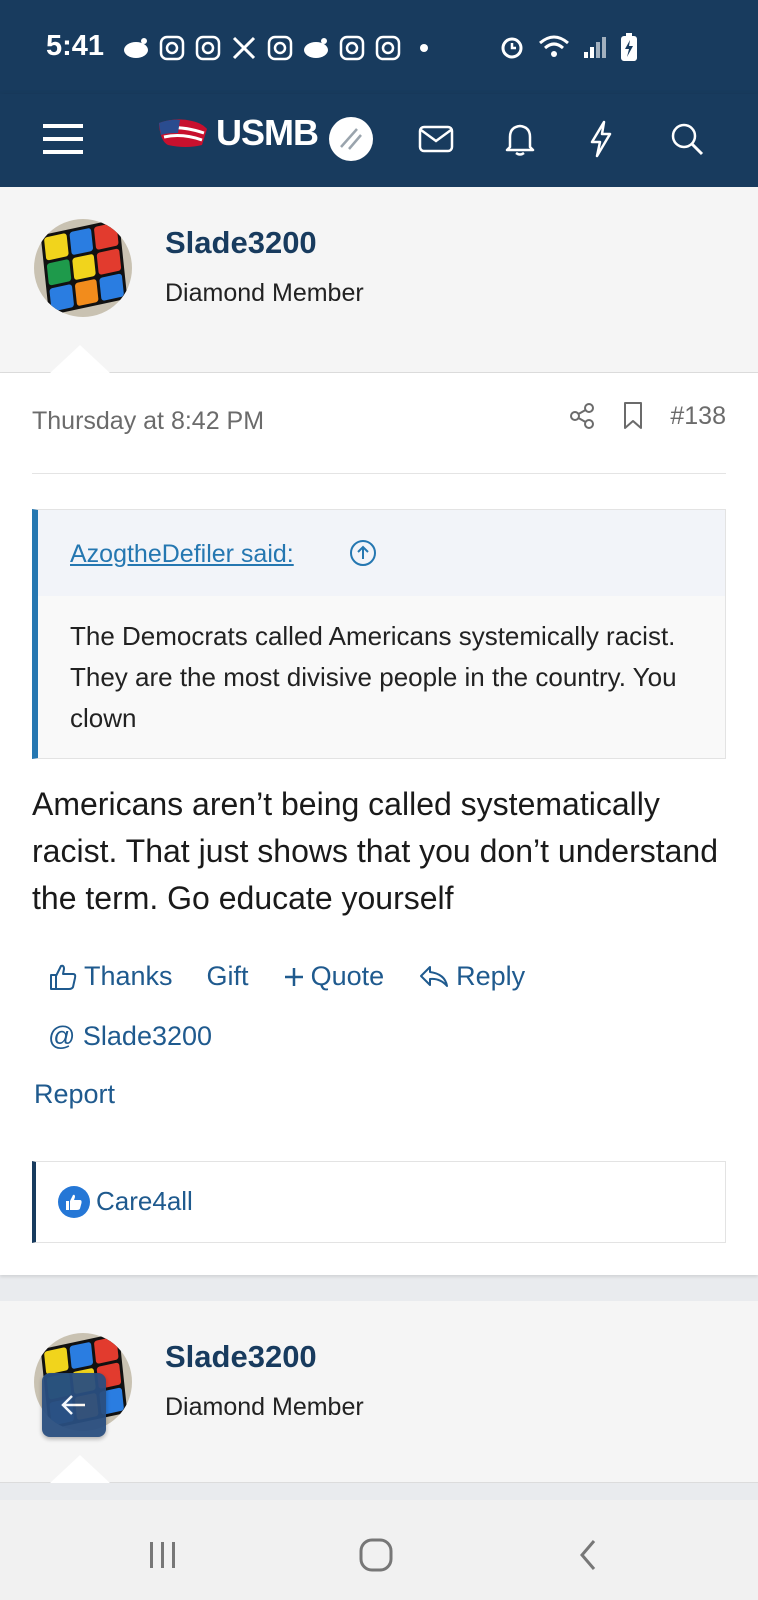  What do you see at coordinates (491, 976) in the screenshot?
I see `reply-label: Reply` at bounding box center [491, 976].